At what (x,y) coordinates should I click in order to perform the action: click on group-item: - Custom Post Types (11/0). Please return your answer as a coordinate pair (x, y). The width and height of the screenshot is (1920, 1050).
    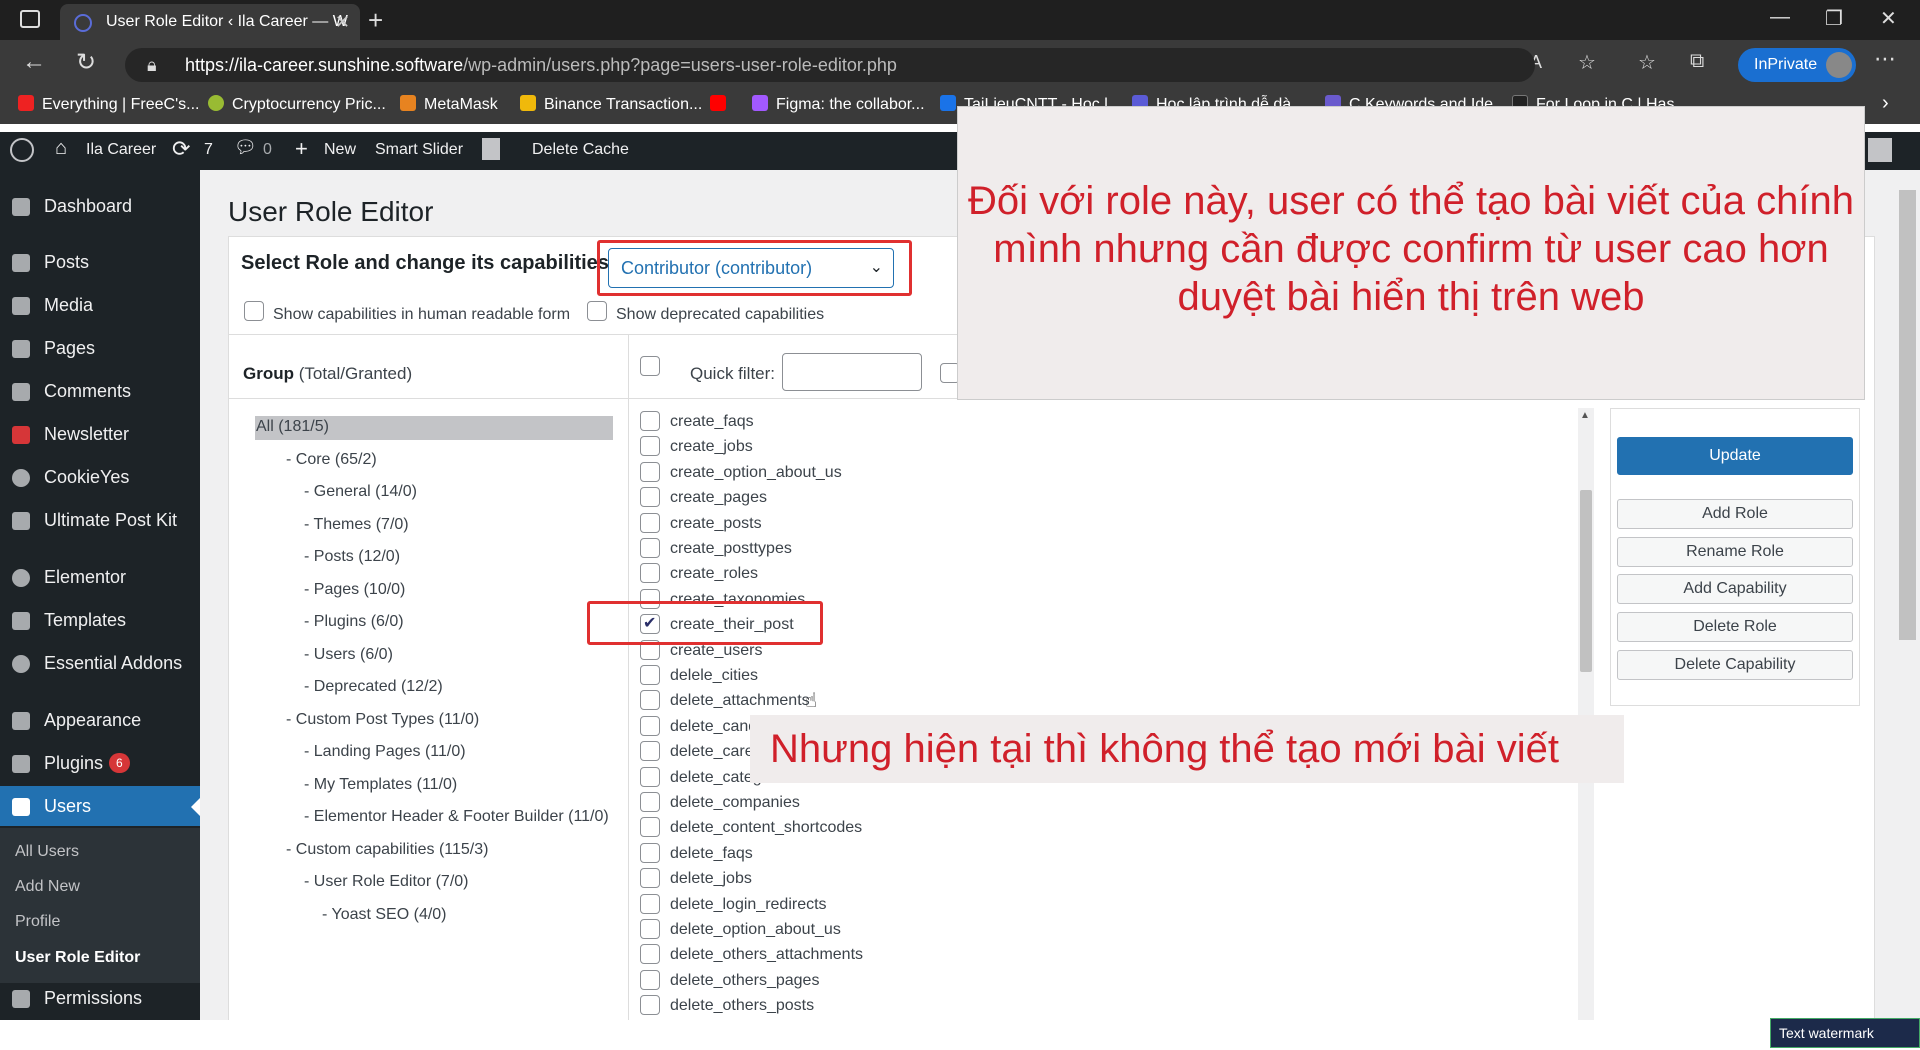
    Looking at the image, I should click on (382, 720).